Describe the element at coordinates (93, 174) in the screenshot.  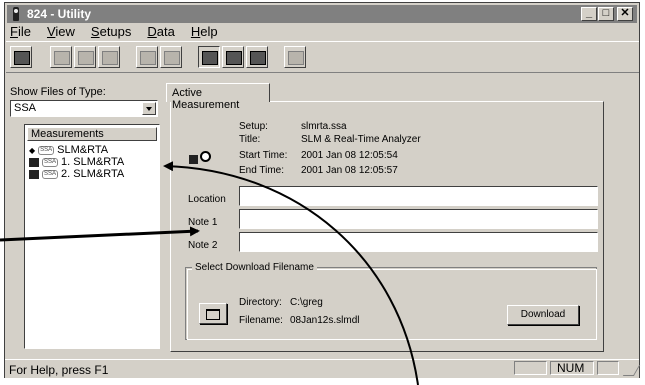
I see `list-item-label: 2. SLM&RTA` at that location.